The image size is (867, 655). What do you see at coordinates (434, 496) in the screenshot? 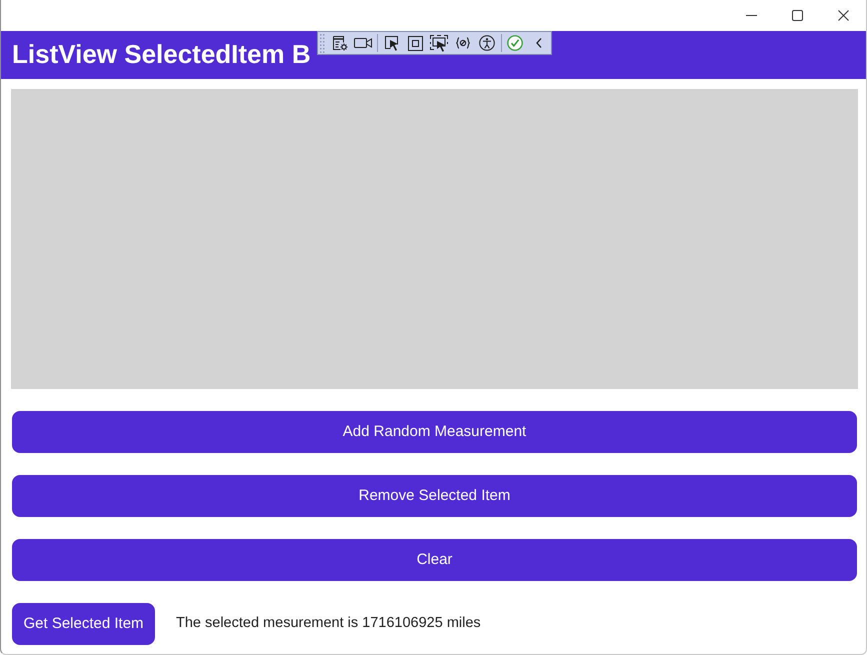
I see `action-button: Remove Selected Item` at bounding box center [434, 496].